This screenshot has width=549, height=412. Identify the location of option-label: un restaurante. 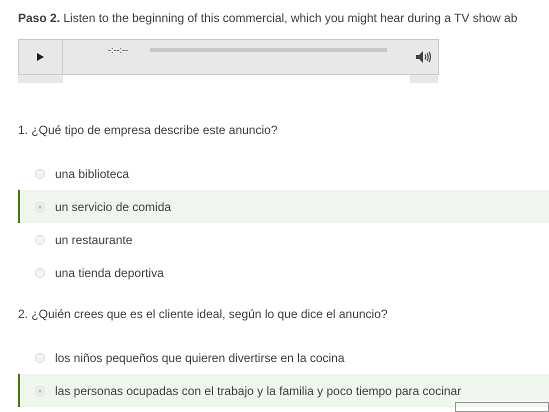
(93, 239).